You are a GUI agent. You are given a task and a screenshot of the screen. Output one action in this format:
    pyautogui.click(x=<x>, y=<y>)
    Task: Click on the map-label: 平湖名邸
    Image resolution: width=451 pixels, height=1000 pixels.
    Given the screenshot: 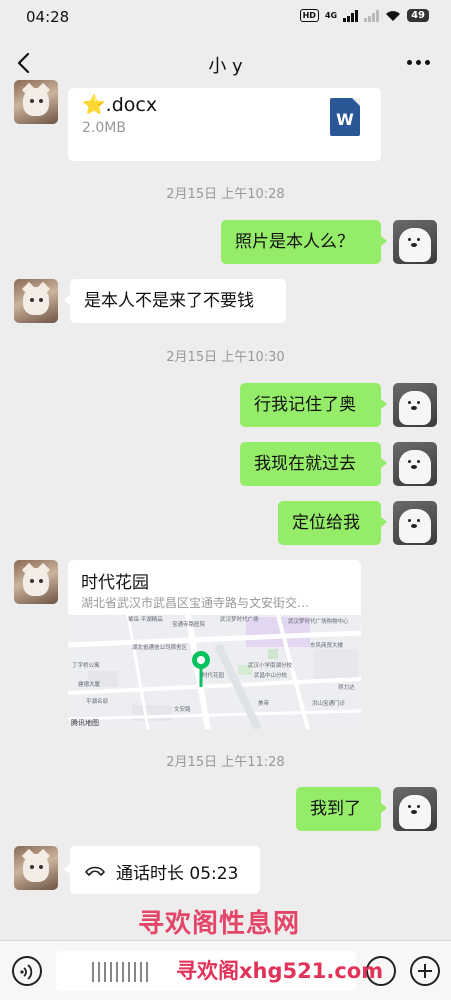 What is the action you would take?
    pyautogui.click(x=97, y=702)
    